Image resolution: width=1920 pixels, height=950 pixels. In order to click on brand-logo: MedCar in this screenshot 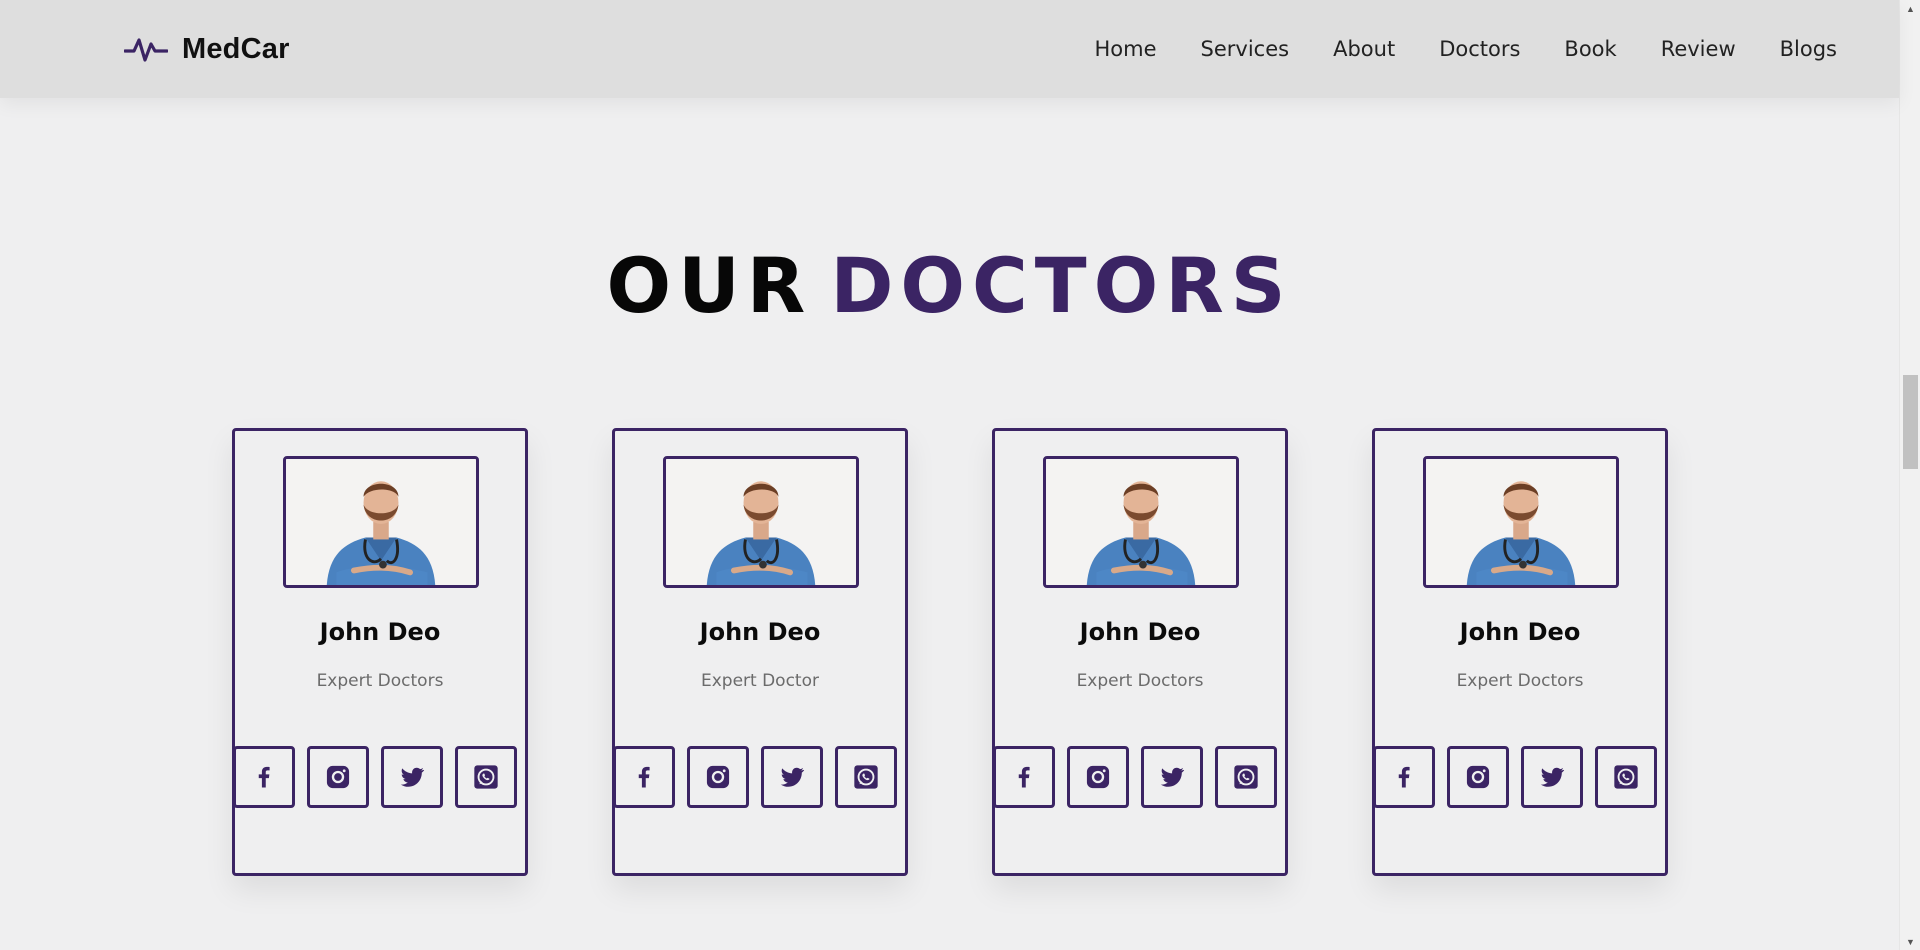, I will do `click(207, 49)`.